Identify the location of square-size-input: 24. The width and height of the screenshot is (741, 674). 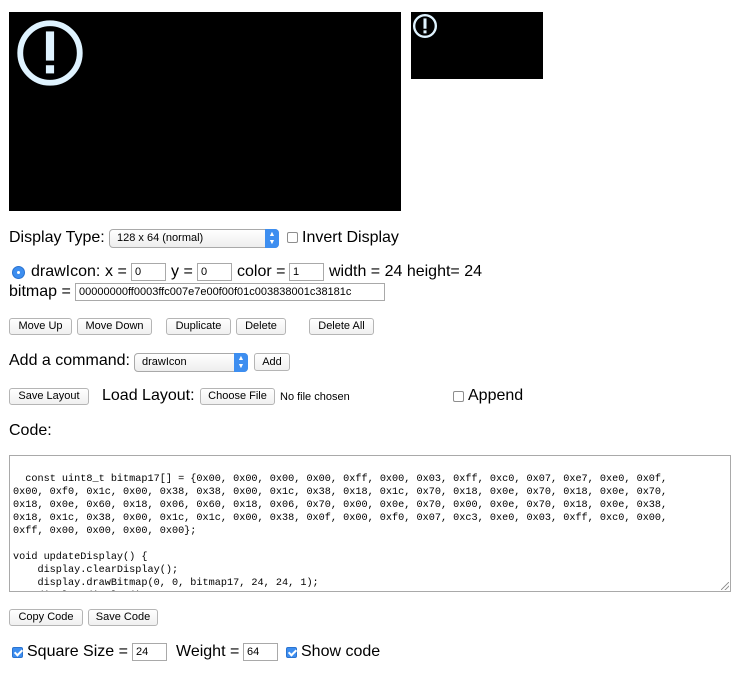
(149, 652).